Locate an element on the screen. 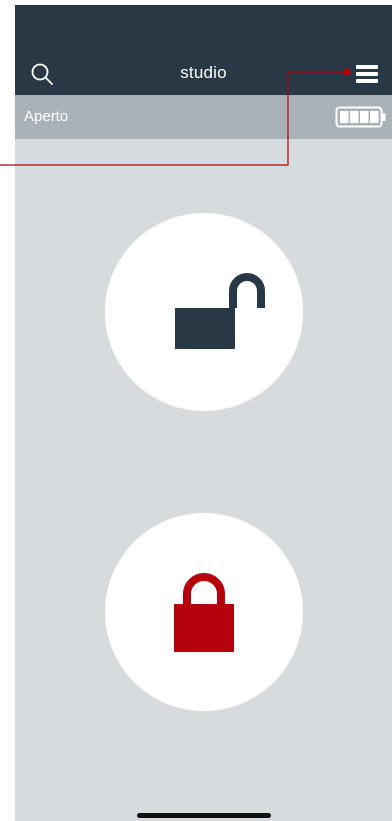 The width and height of the screenshot is (392, 821). lock-status-bar: Aperto is located at coordinates (203, 117).